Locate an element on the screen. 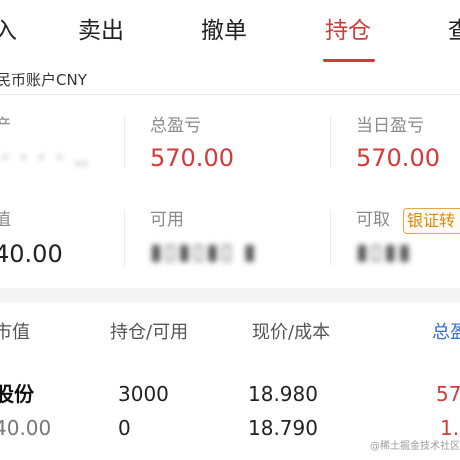 This screenshot has width=460, height=460. tab-cancel-order: 撤单 is located at coordinates (224, 31).